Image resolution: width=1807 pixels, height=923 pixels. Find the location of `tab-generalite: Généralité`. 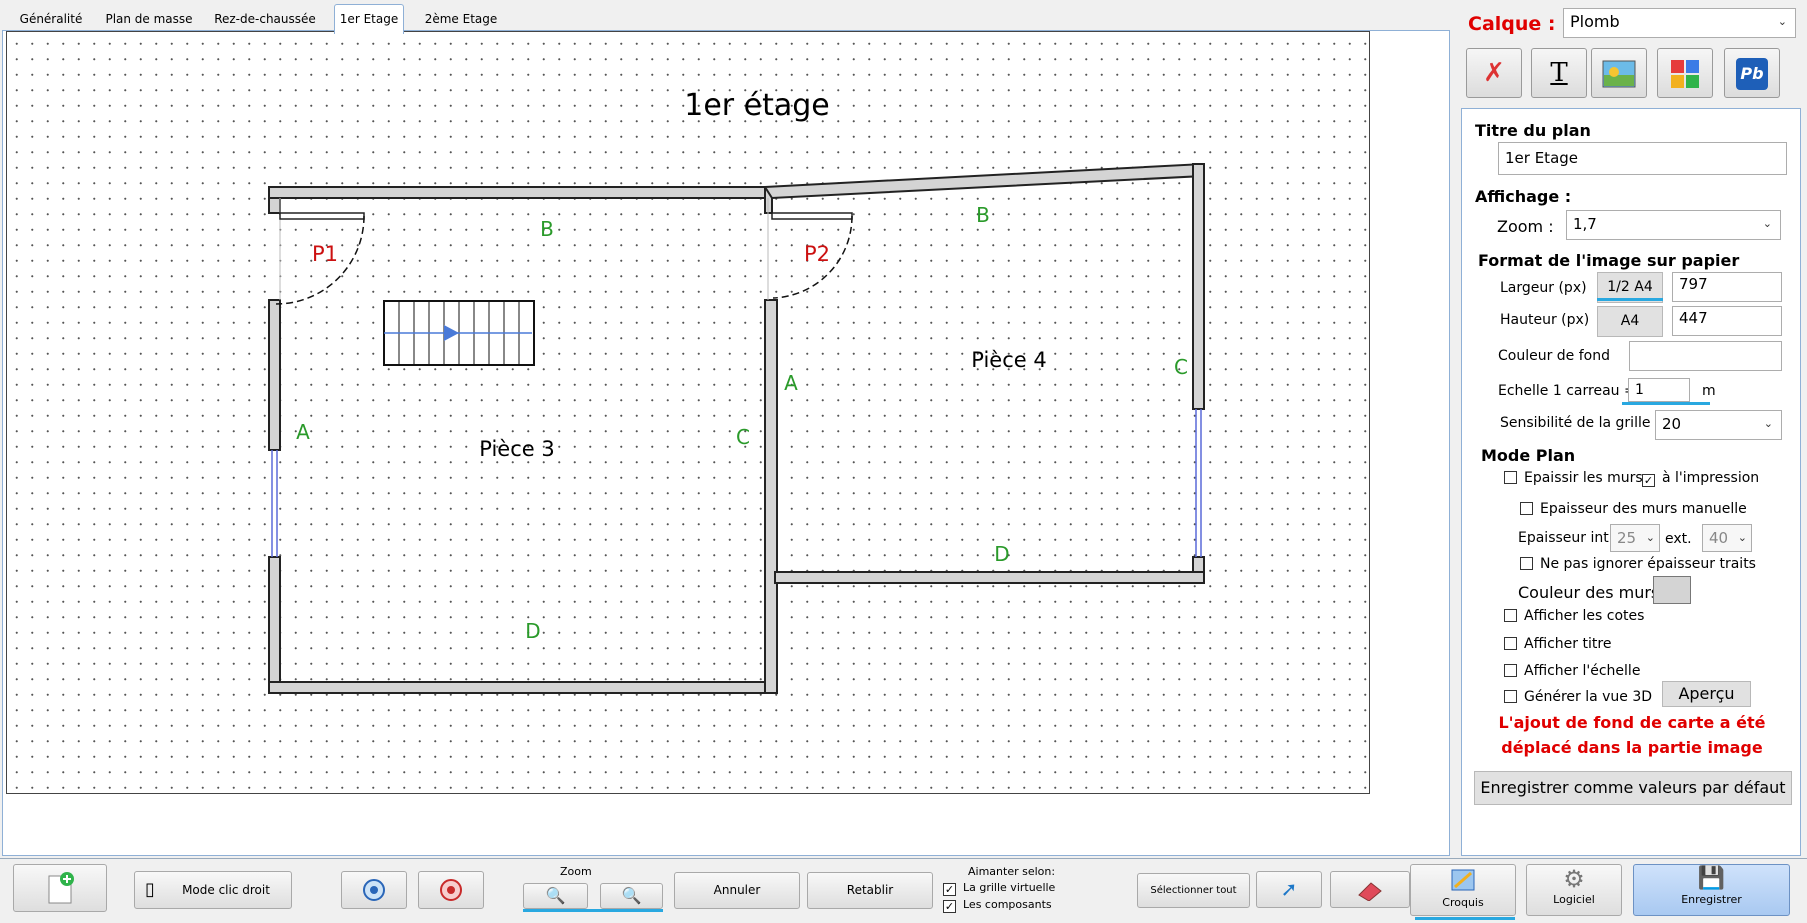

tab-generalite: Généralité is located at coordinates (51, 20).